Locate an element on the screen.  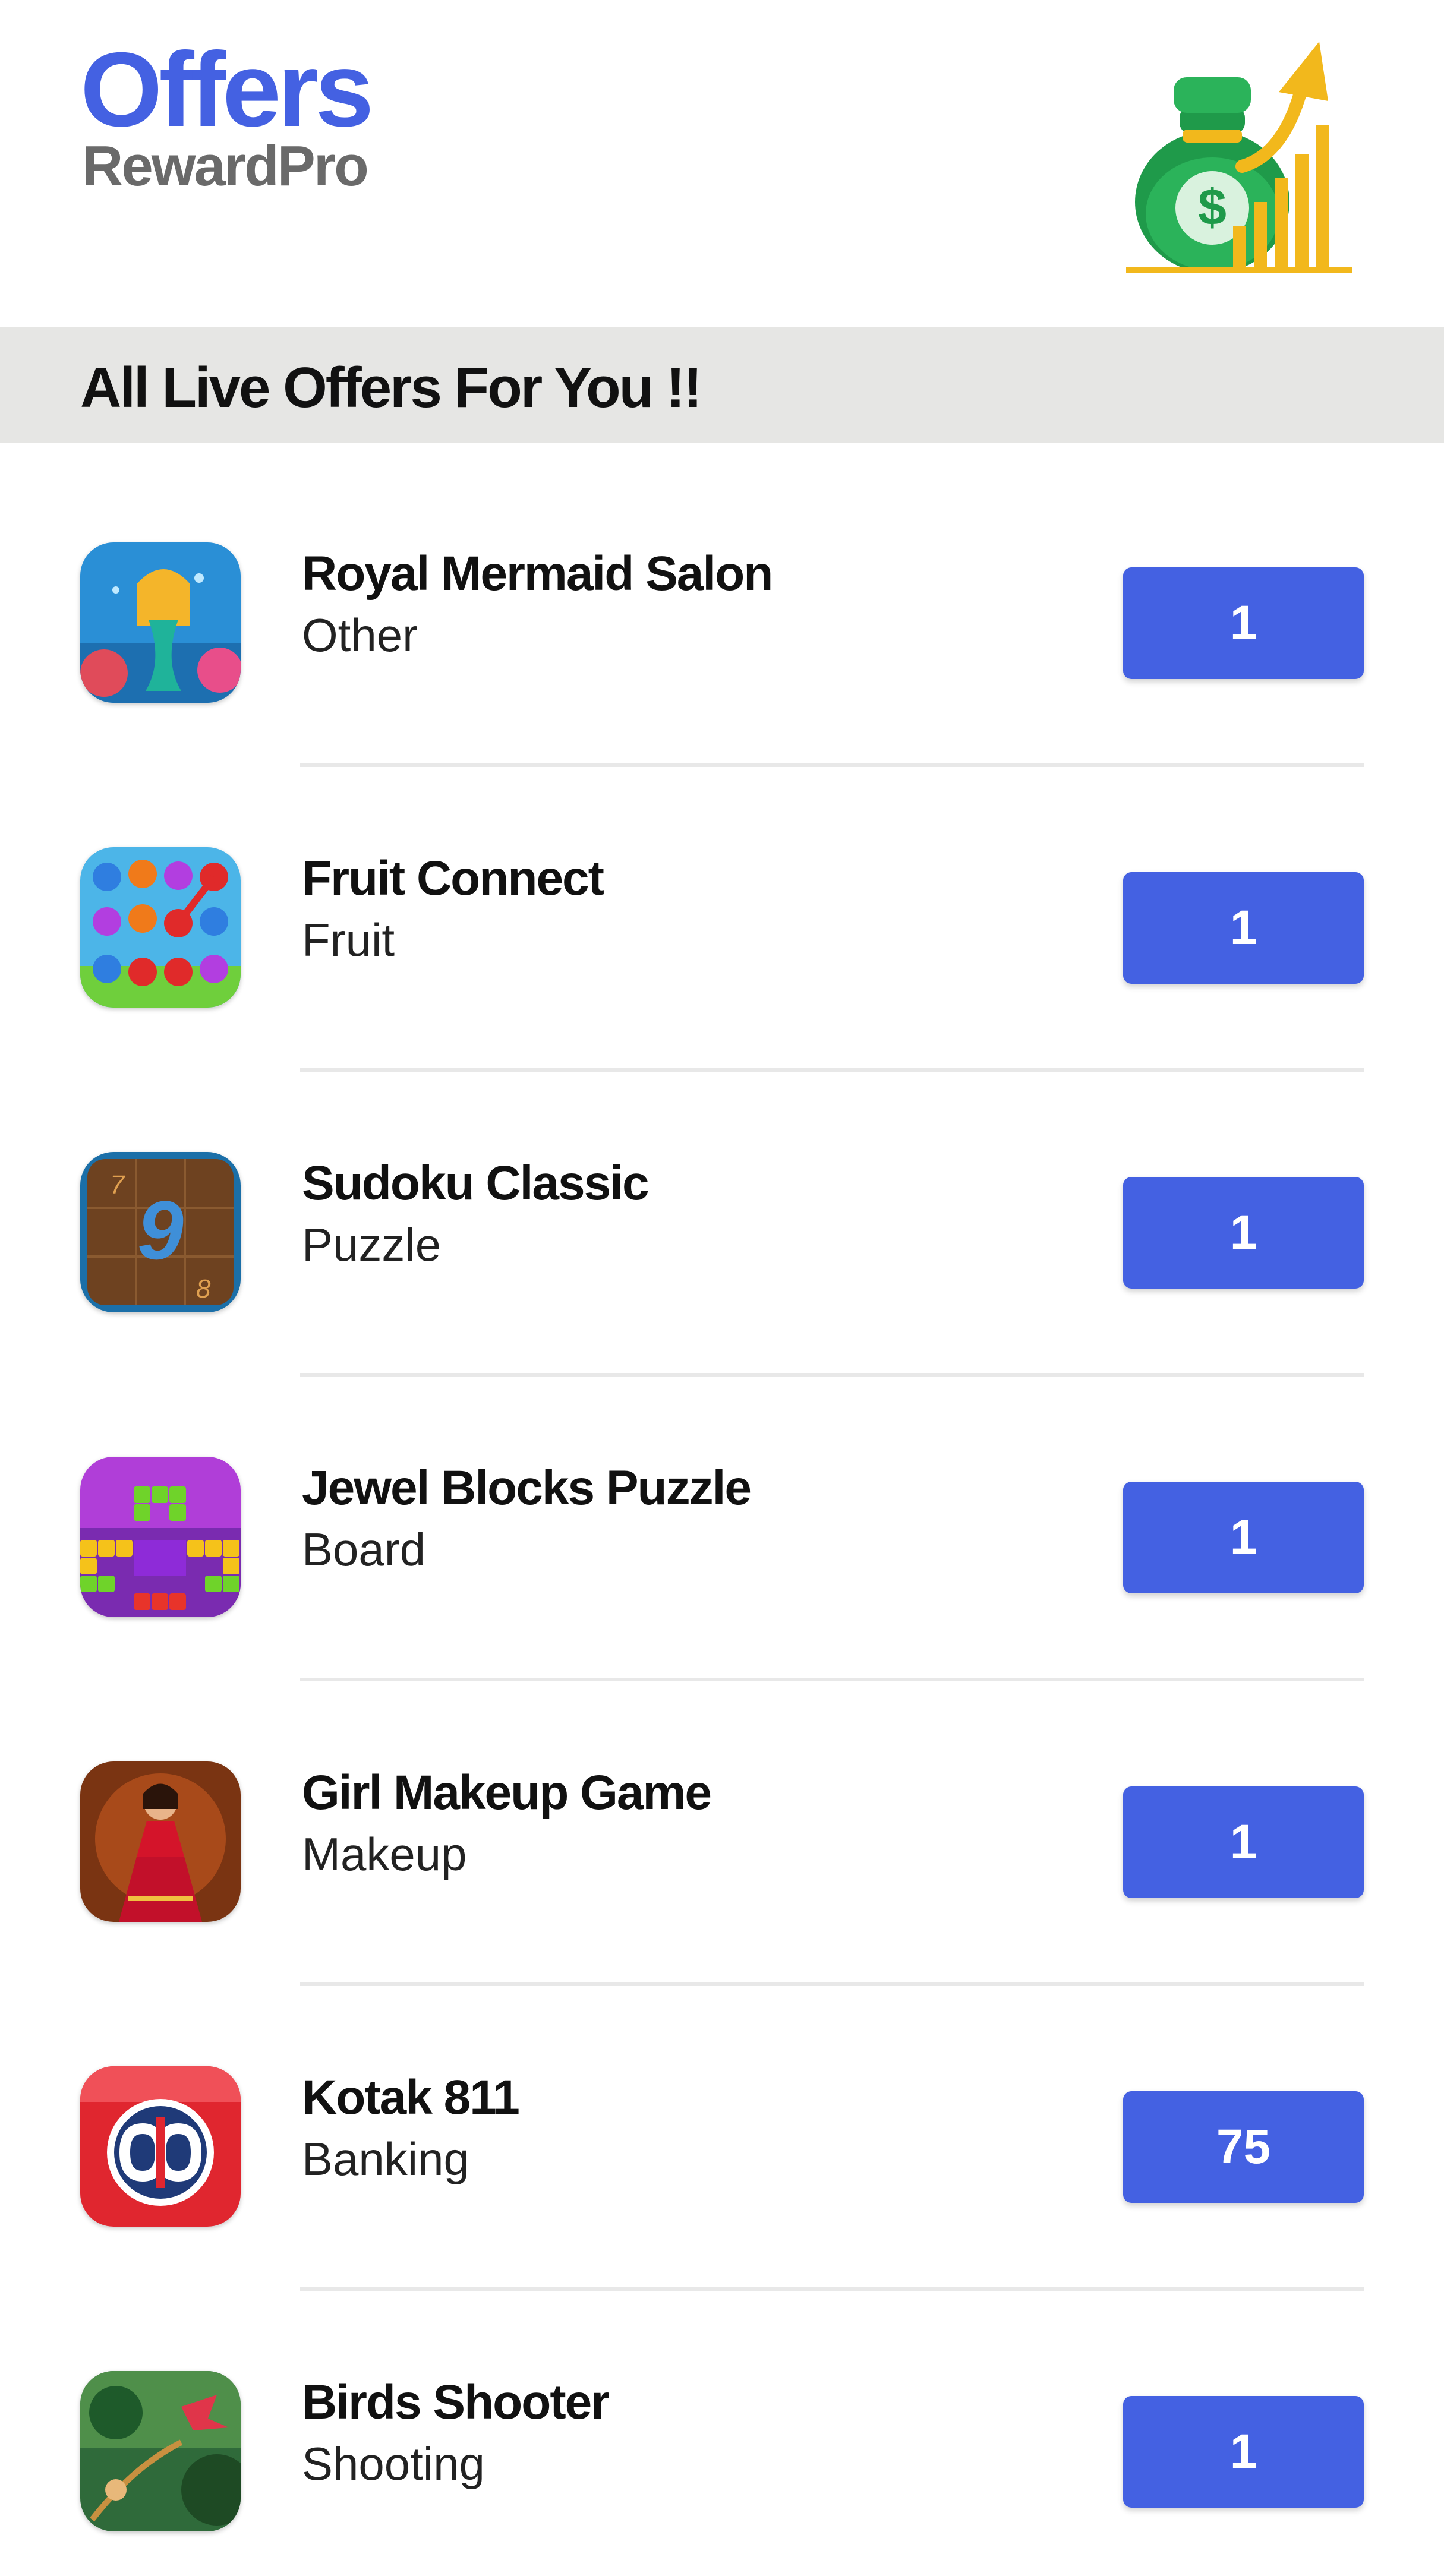
birds-shooter-icon is located at coordinates (160, 2451).